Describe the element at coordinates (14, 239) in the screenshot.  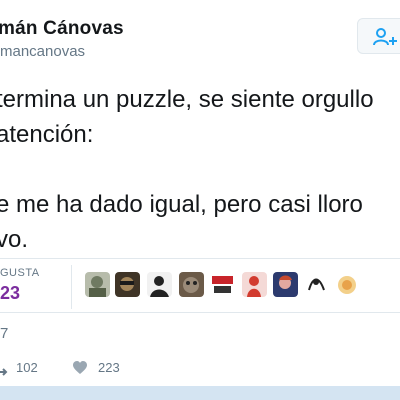
I see `tweet-text-line: vo.` at that location.